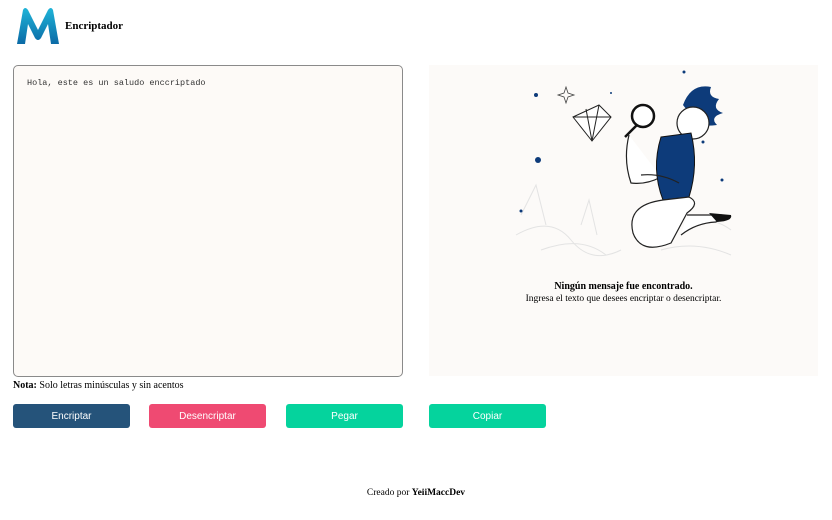 The image size is (832, 520). I want to click on page-footer: Creado por YeiiMaccDev, so click(416, 493).